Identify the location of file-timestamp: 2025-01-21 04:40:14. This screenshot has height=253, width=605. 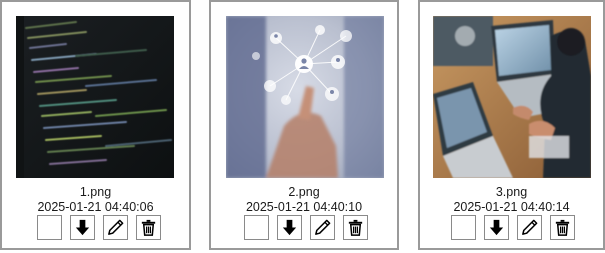
(511, 207).